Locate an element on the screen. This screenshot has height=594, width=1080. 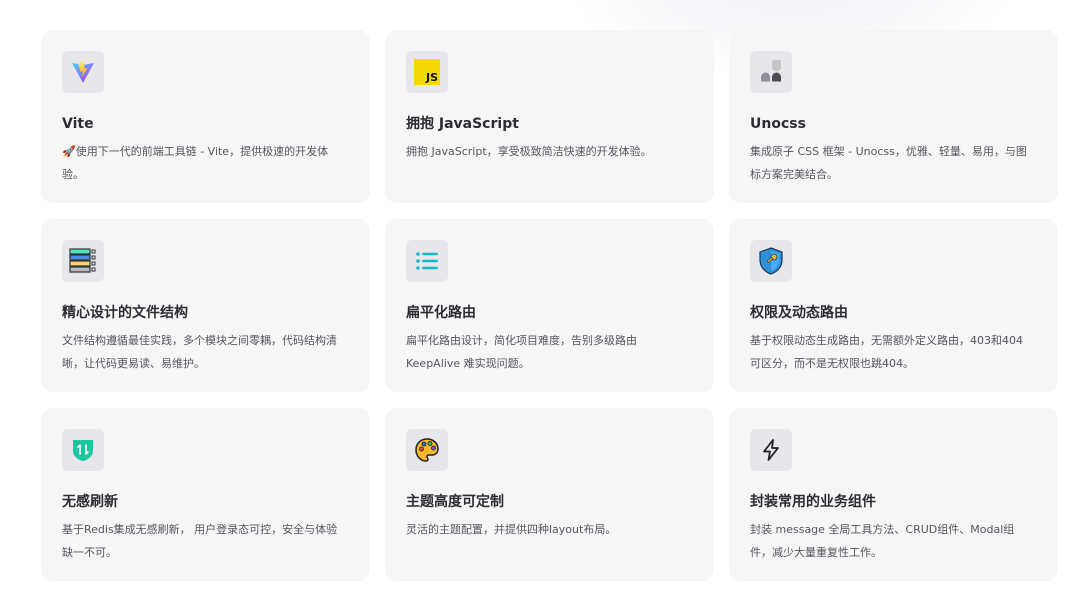
js-badge: JS is located at coordinates (427, 72).